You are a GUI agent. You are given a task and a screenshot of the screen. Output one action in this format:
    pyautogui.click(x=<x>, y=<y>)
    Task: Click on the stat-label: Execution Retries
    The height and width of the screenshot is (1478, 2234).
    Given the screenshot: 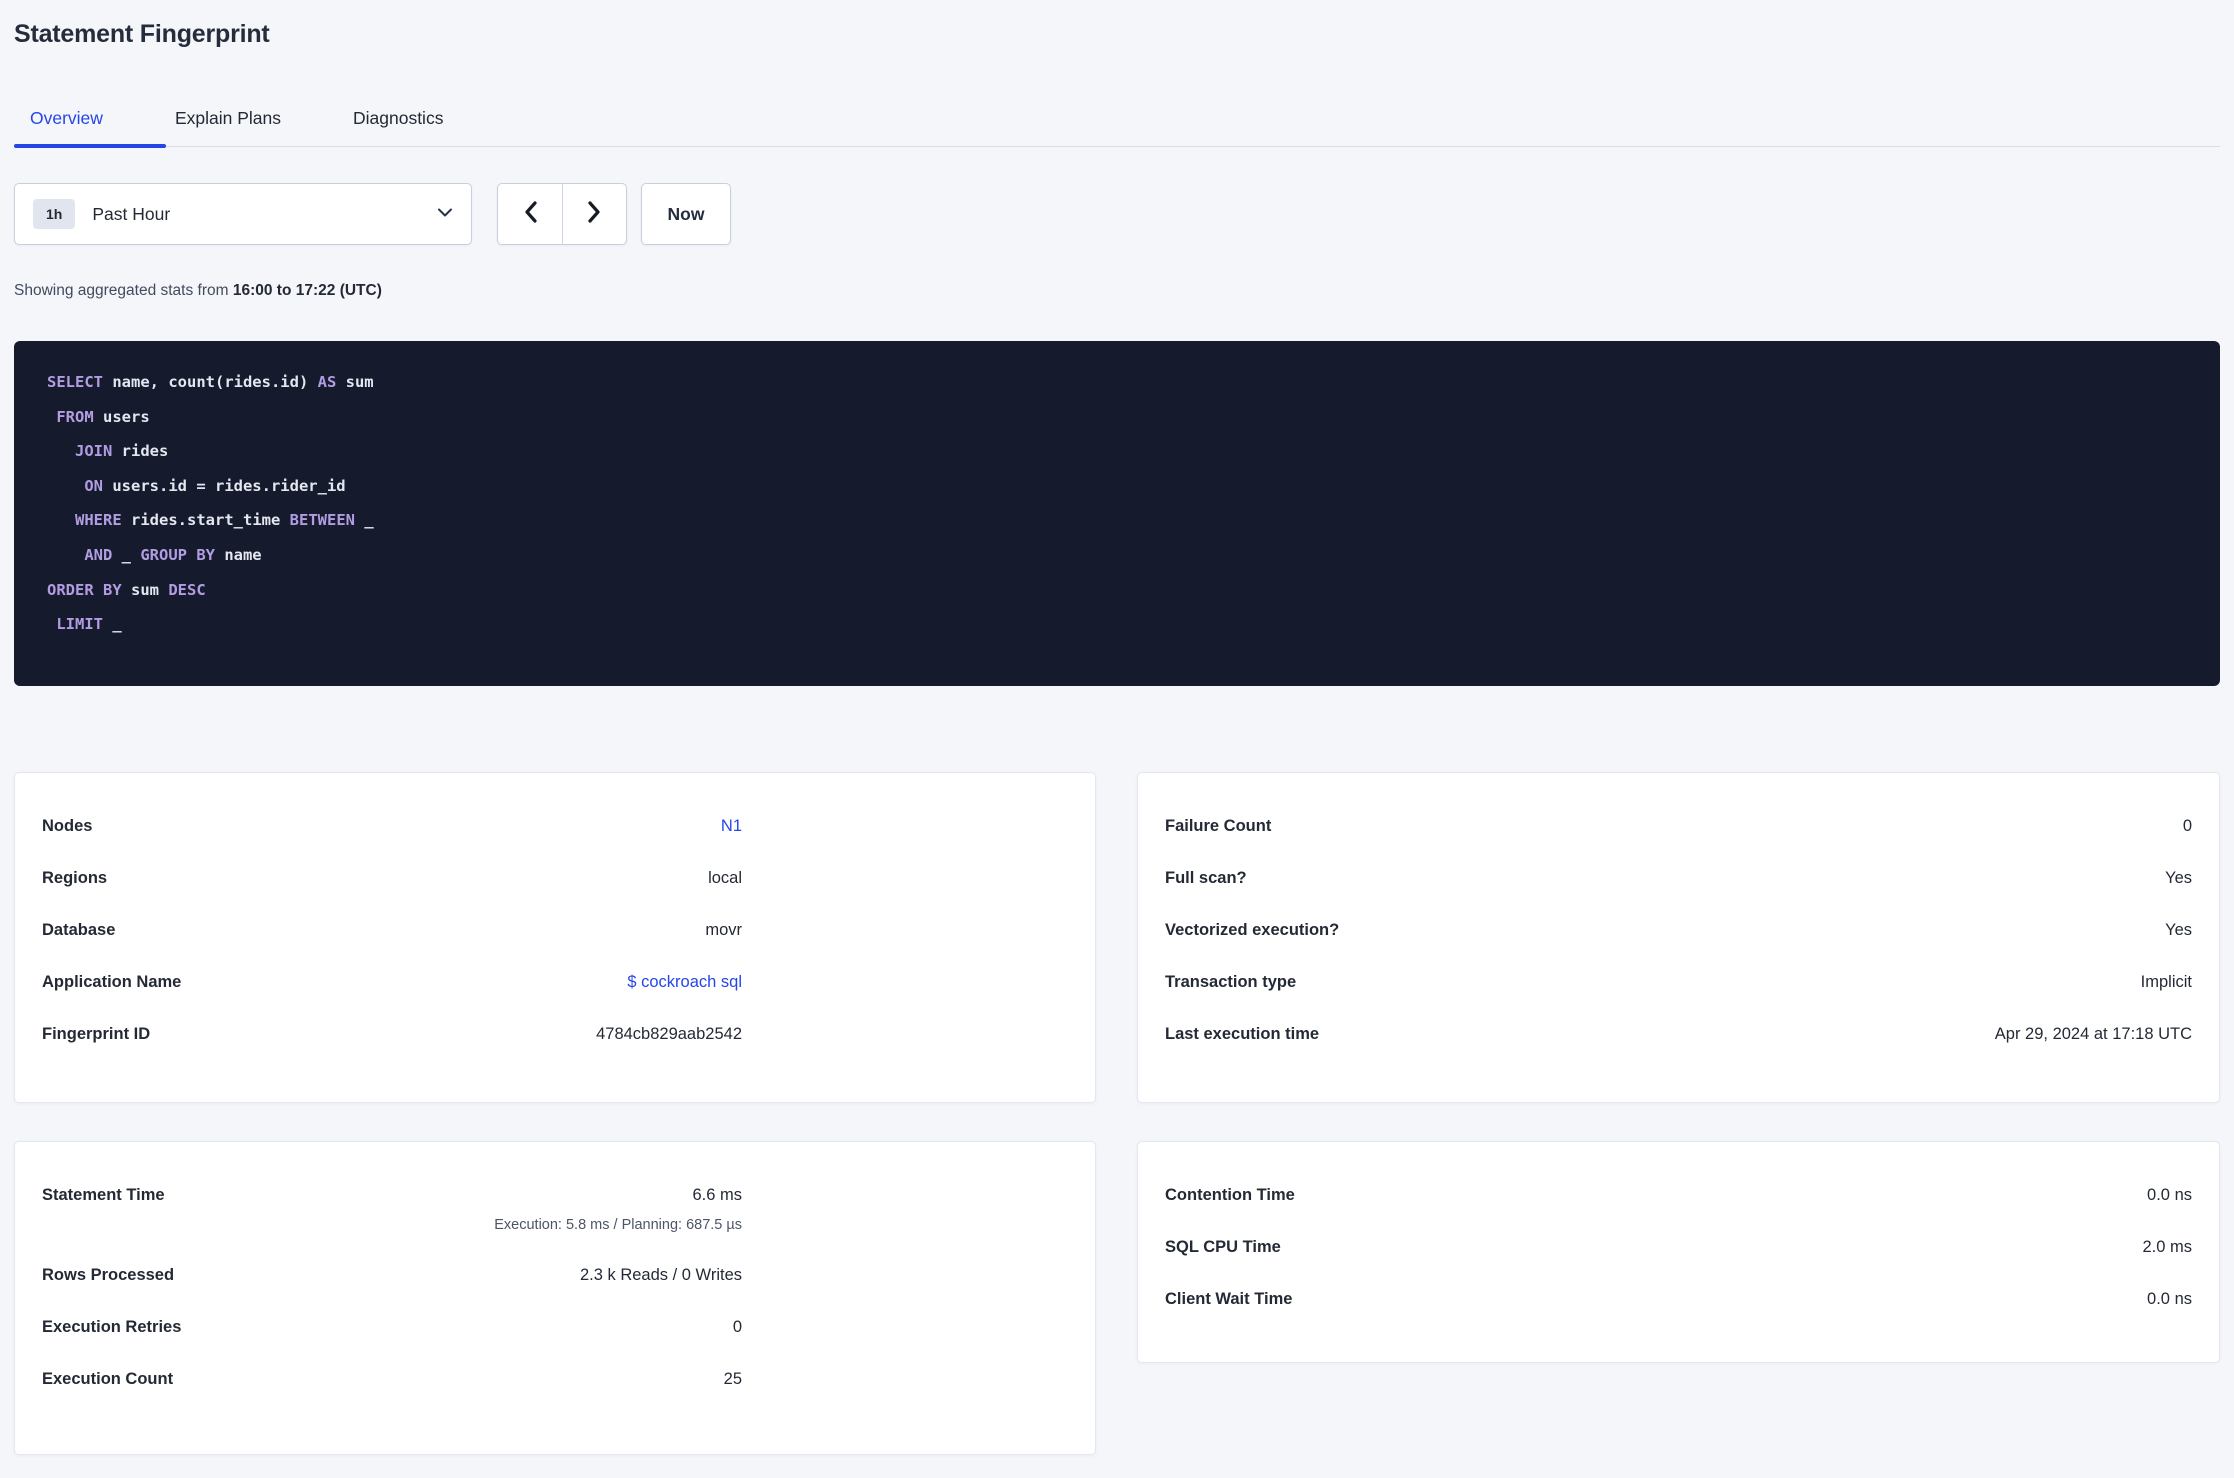 What is the action you would take?
    pyautogui.click(x=112, y=1327)
    